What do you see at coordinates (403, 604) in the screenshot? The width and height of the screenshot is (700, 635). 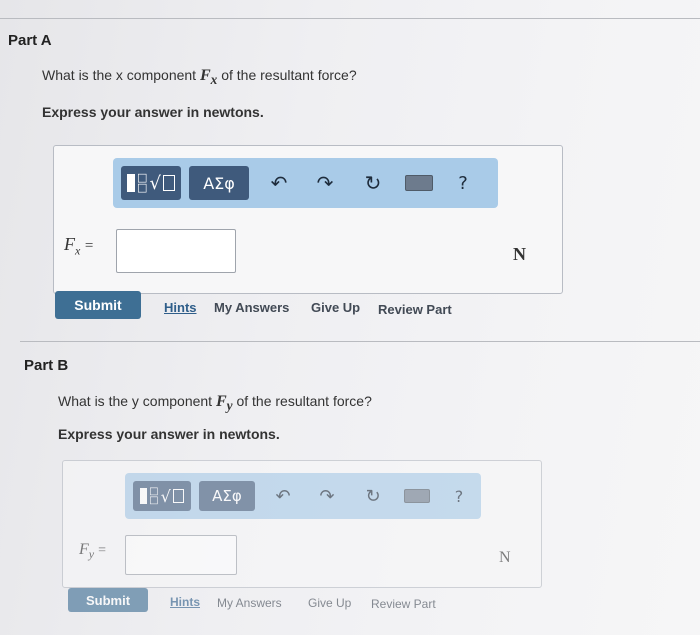 I see `part-b-review-part-link: Review Part` at bounding box center [403, 604].